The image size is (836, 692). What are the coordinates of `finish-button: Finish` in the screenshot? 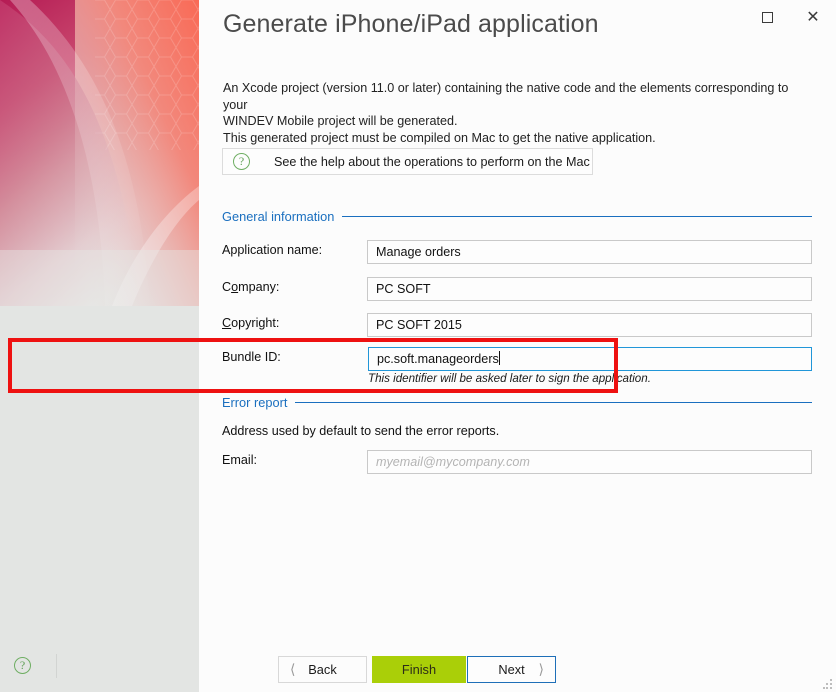 It's located at (419, 669).